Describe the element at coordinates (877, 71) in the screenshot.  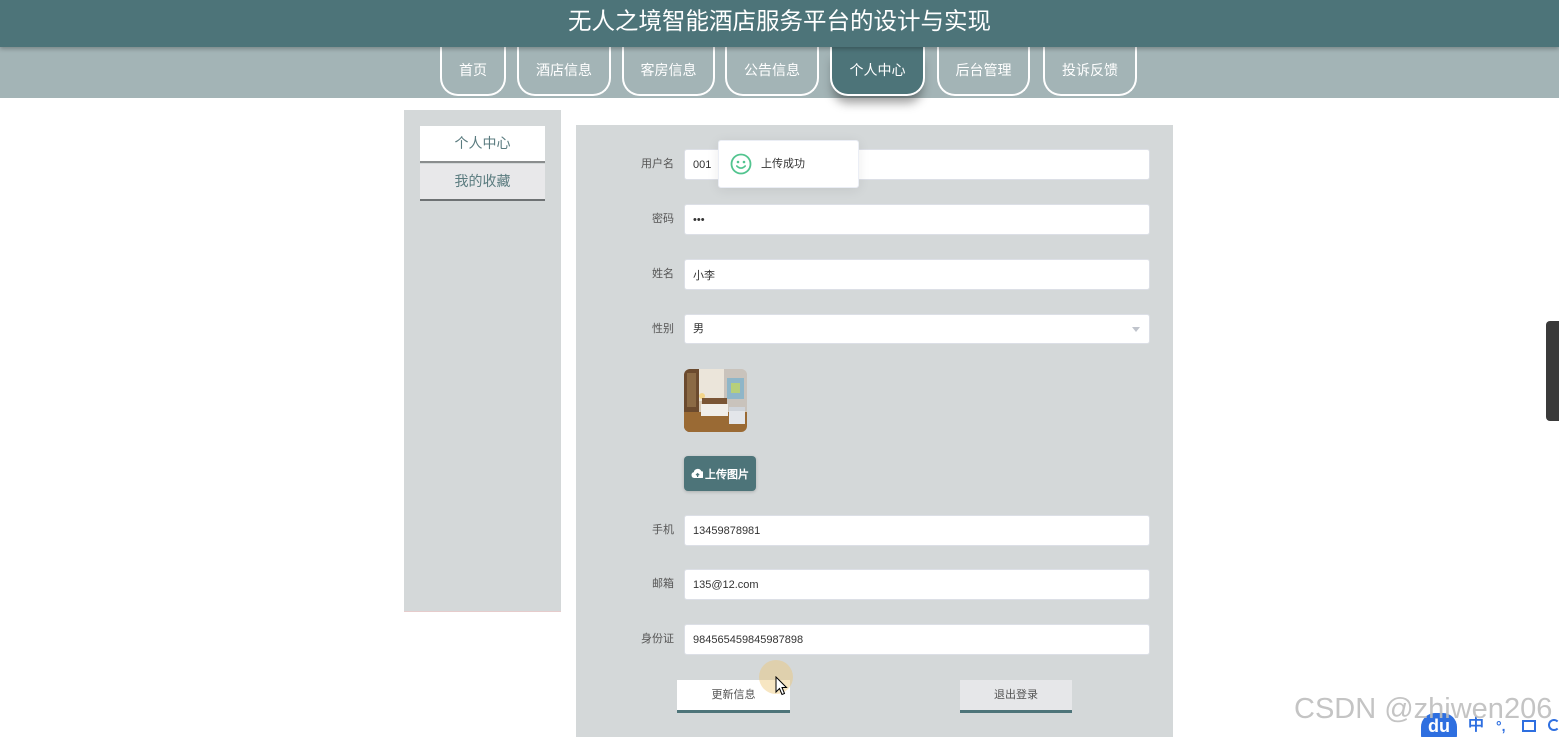
I see `nav-tab-personal-center: 个人中心` at that location.